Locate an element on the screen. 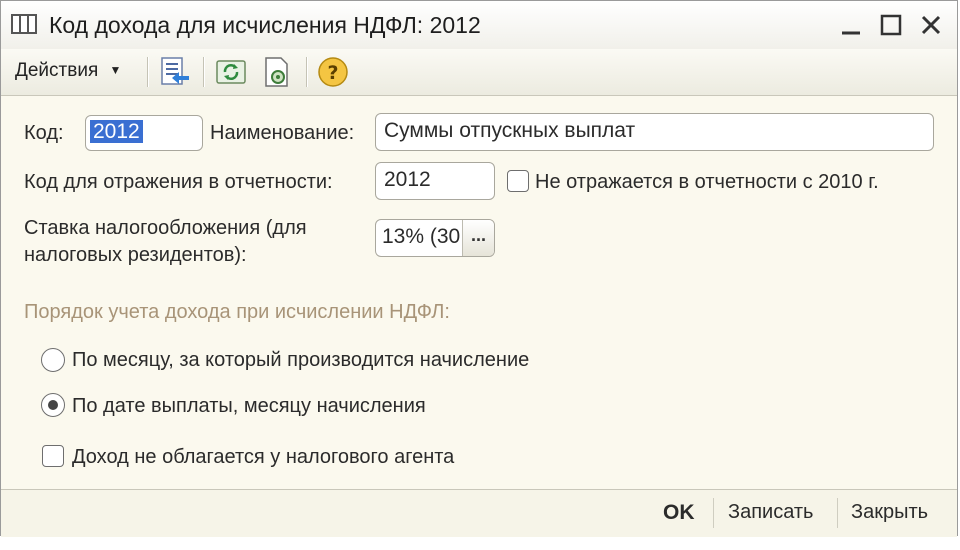  not-reported-checkbox is located at coordinates (518, 181).